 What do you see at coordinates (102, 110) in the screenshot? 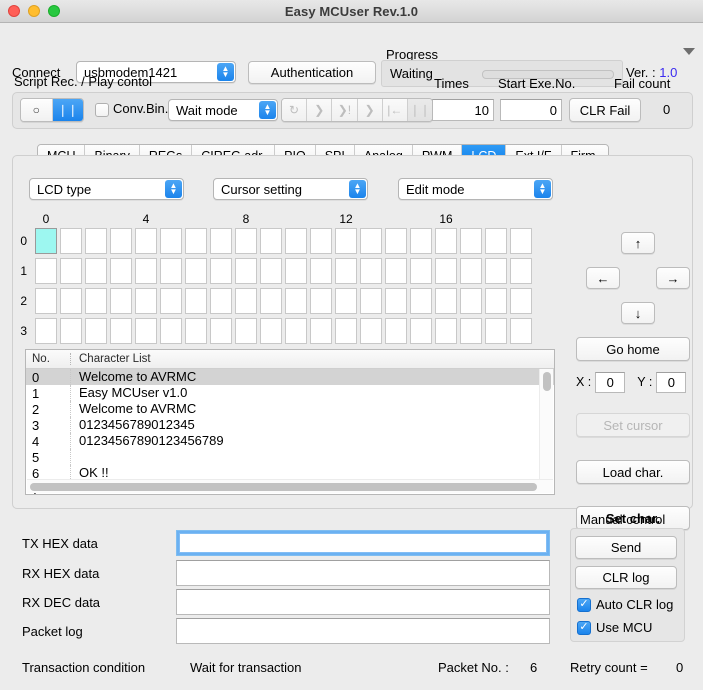
I see `conv-bin-checkbox` at bounding box center [102, 110].